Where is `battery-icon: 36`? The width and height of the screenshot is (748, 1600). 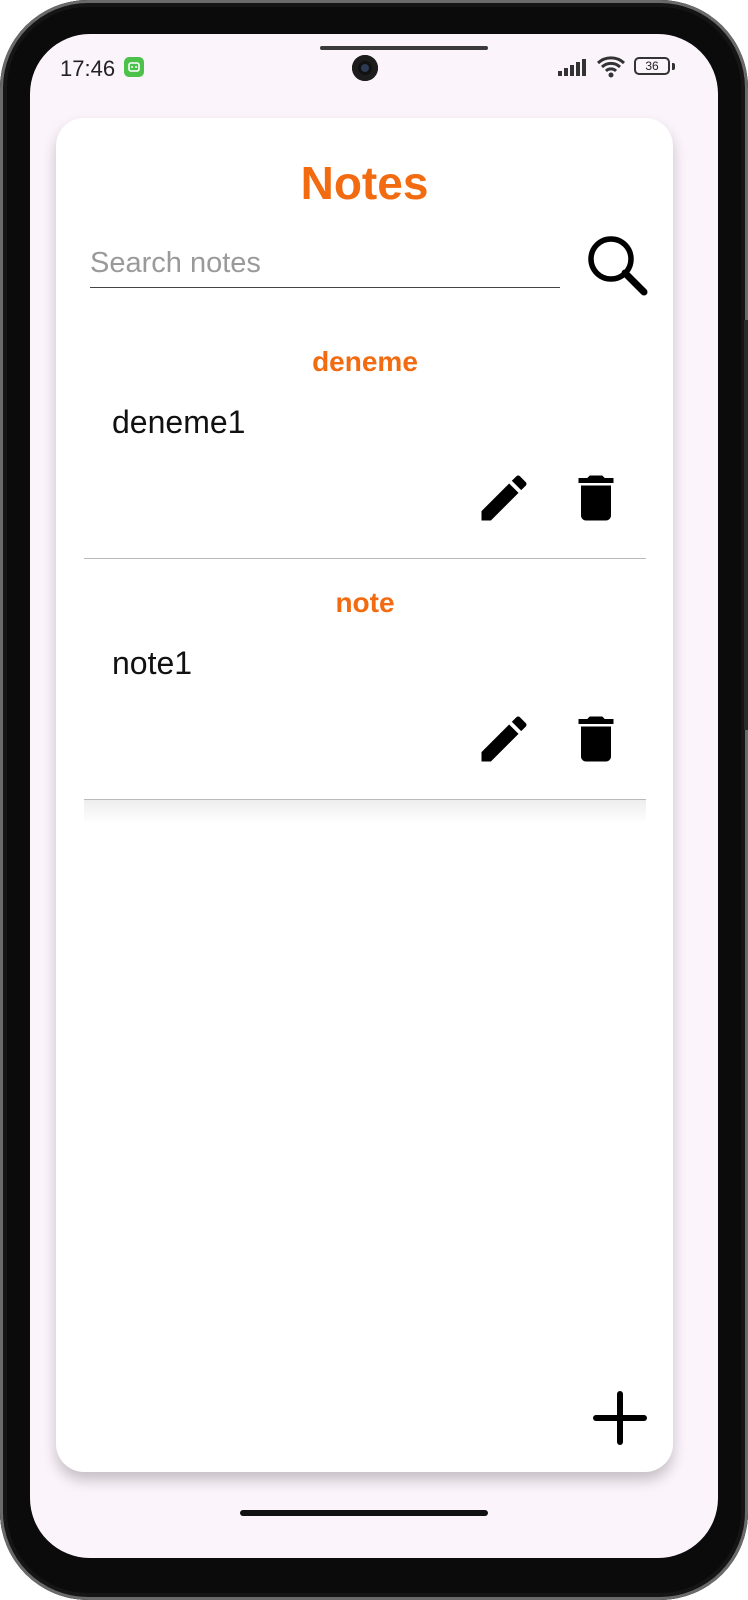
battery-icon: 36 is located at coordinates (652, 66).